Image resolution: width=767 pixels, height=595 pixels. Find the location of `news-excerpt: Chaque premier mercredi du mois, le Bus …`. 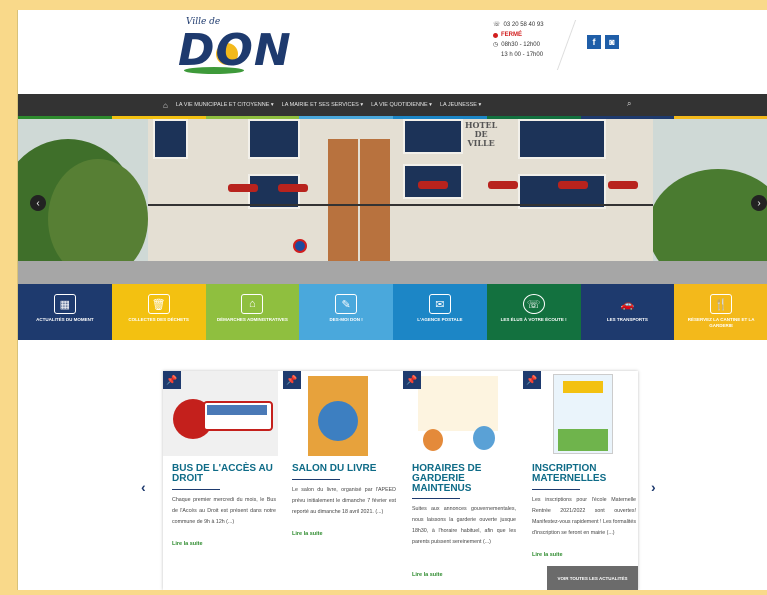

news-excerpt: Chaque premier mercredi du mois, le Bus … is located at coordinates (224, 511).